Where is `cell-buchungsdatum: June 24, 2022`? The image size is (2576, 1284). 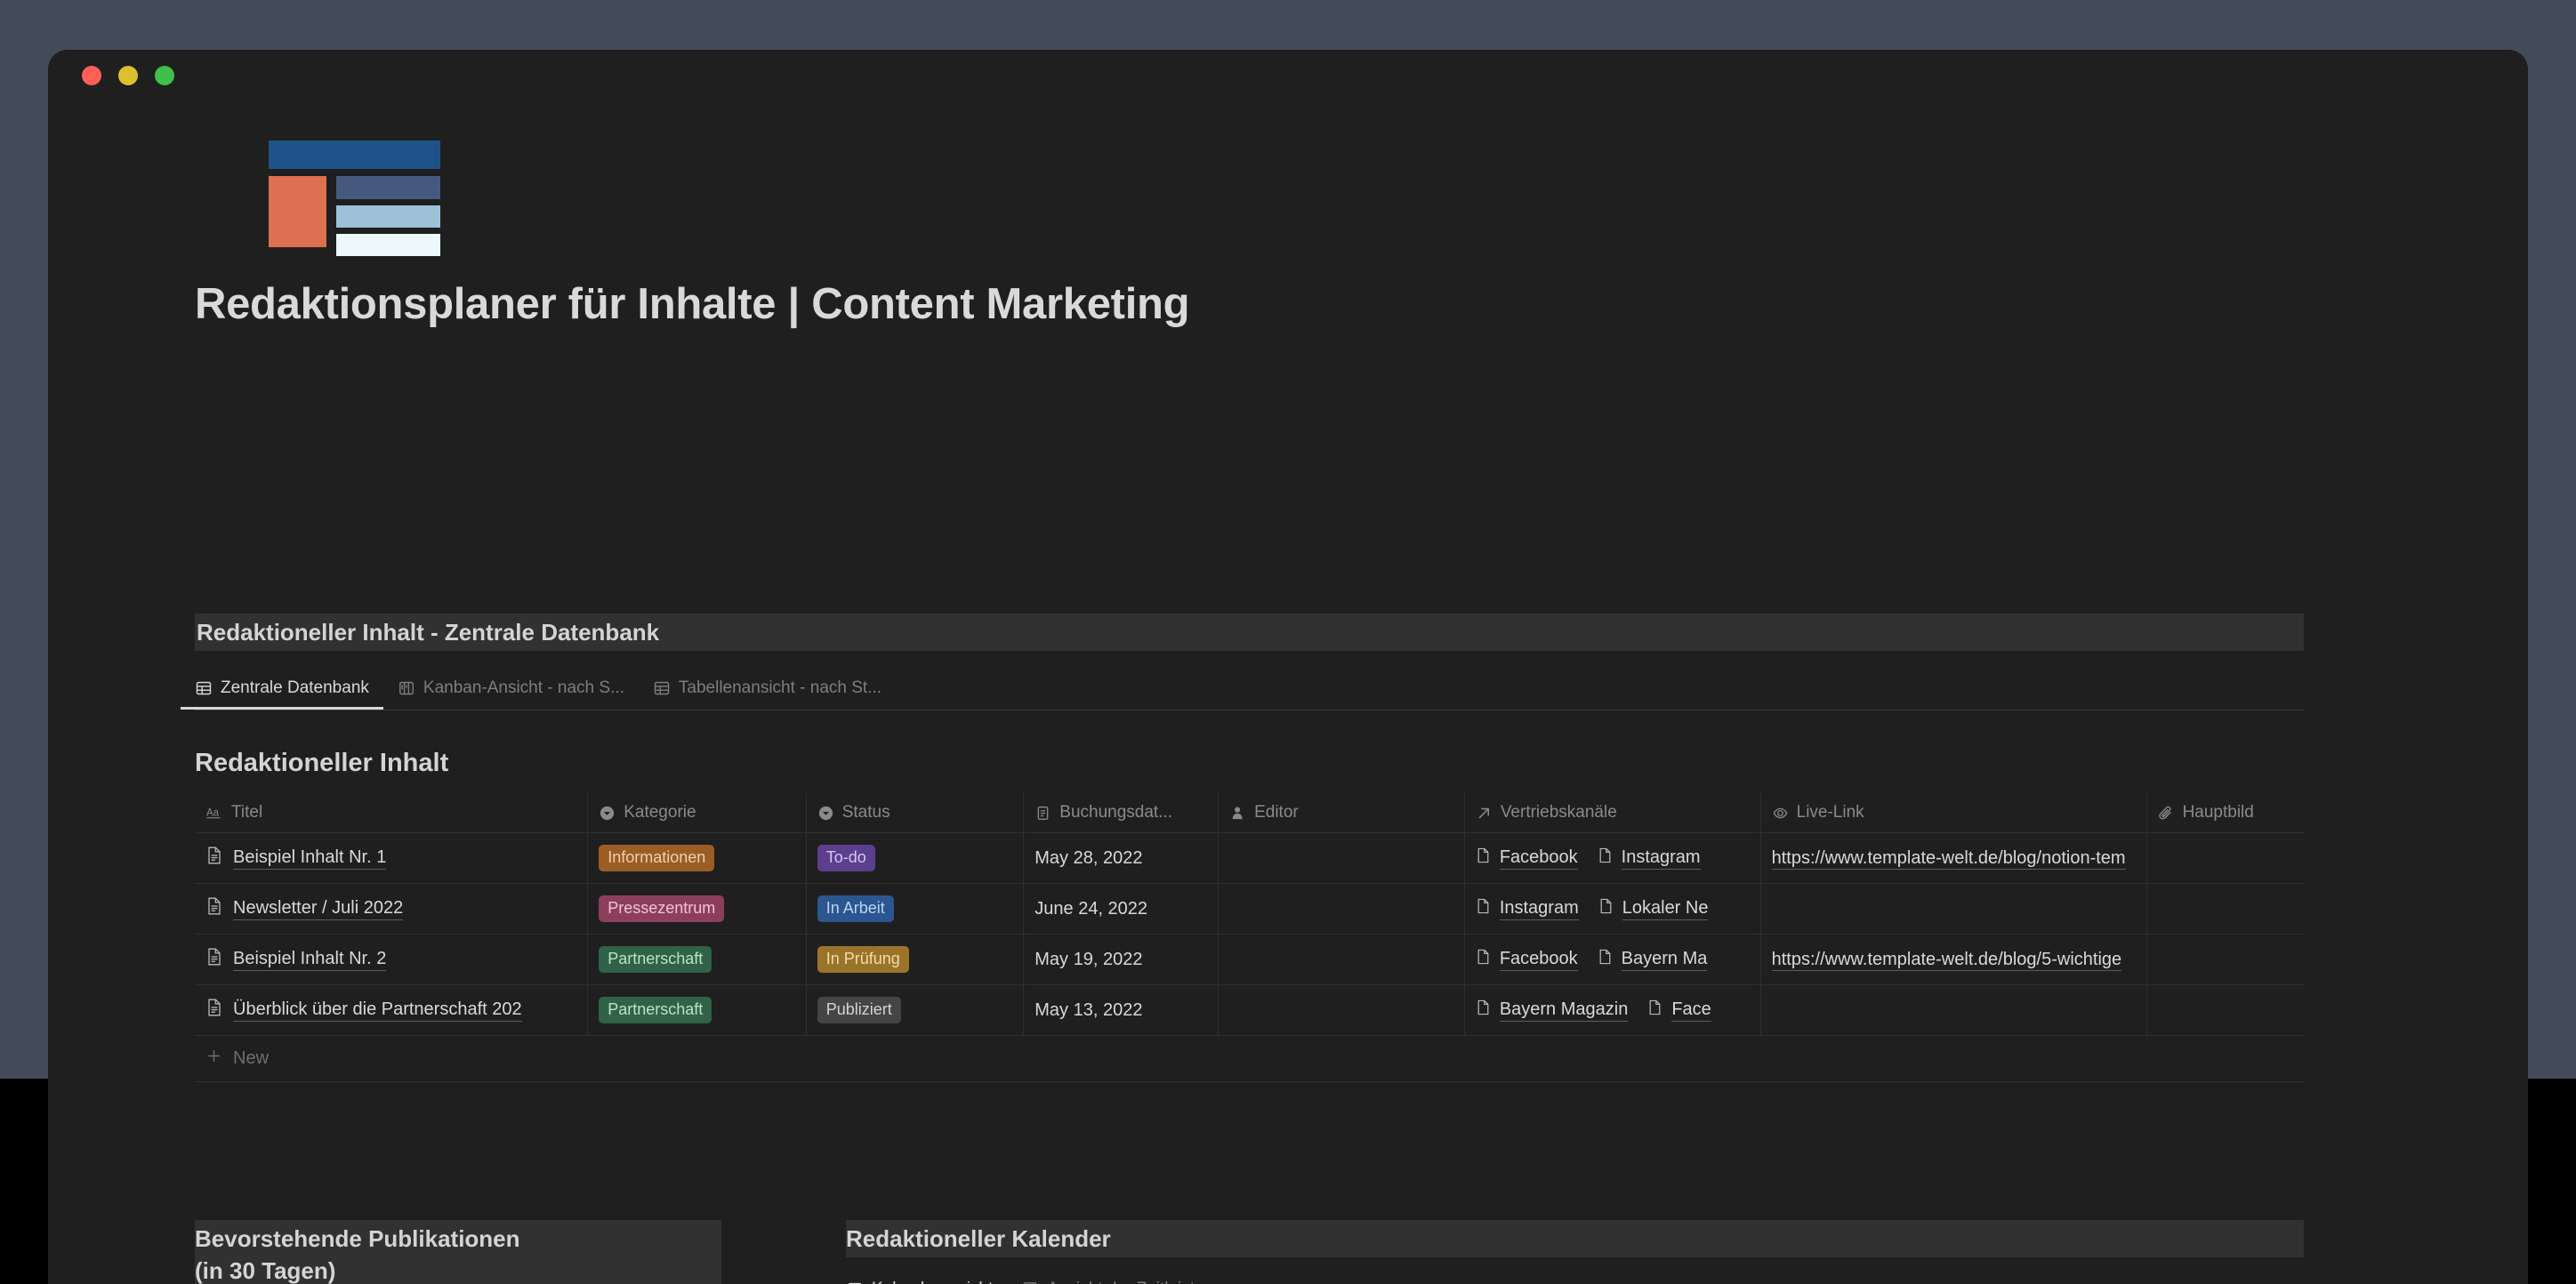 cell-buchungsdatum: June 24, 2022 is located at coordinates (1122, 909).